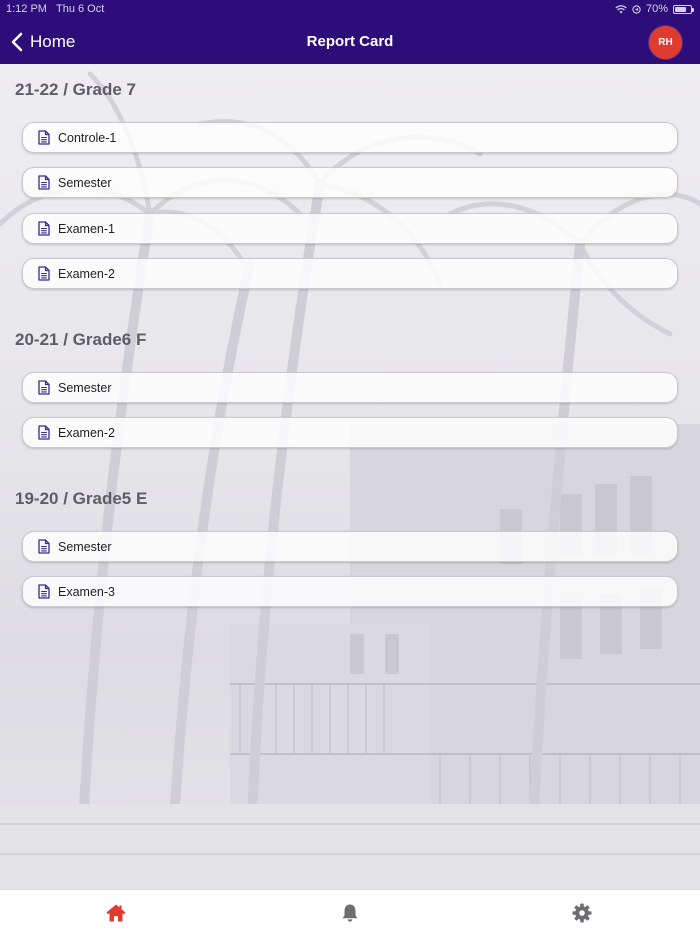 This screenshot has width=700, height=934. Describe the element at coordinates (350, 228) in the screenshot. I see `list-item: Examen-1` at that location.